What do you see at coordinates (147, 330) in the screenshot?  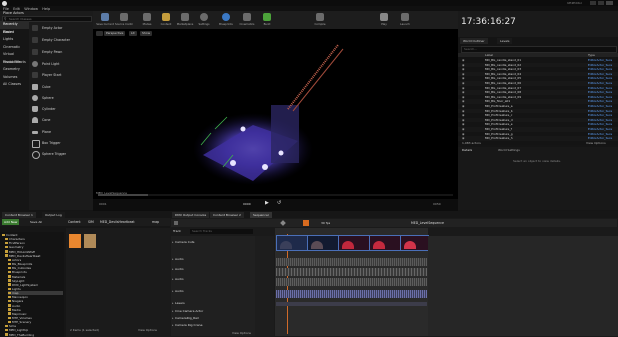 I see `content-view-options: View Options` at bounding box center [147, 330].